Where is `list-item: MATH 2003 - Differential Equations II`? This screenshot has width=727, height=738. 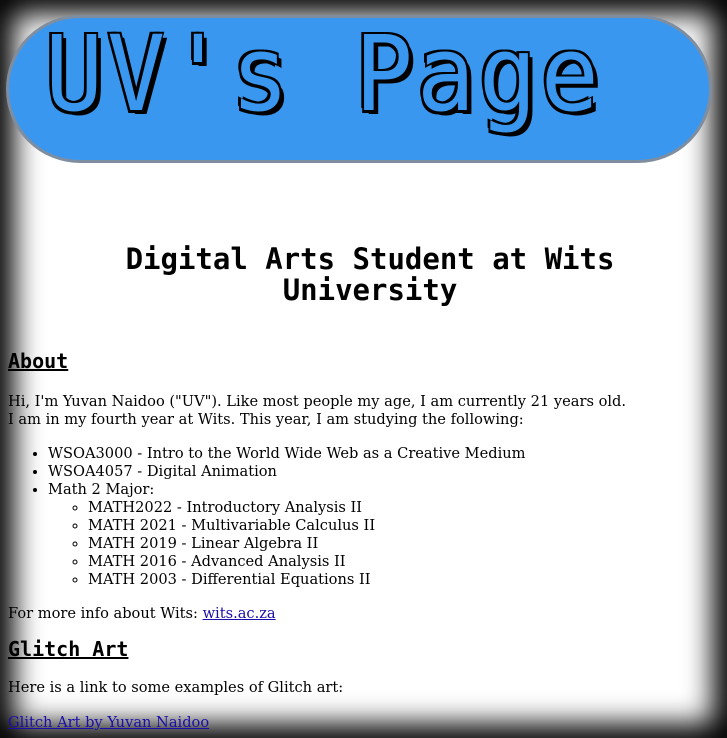
list-item: MATH 2003 - Differential Equations II is located at coordinates (398, 580).